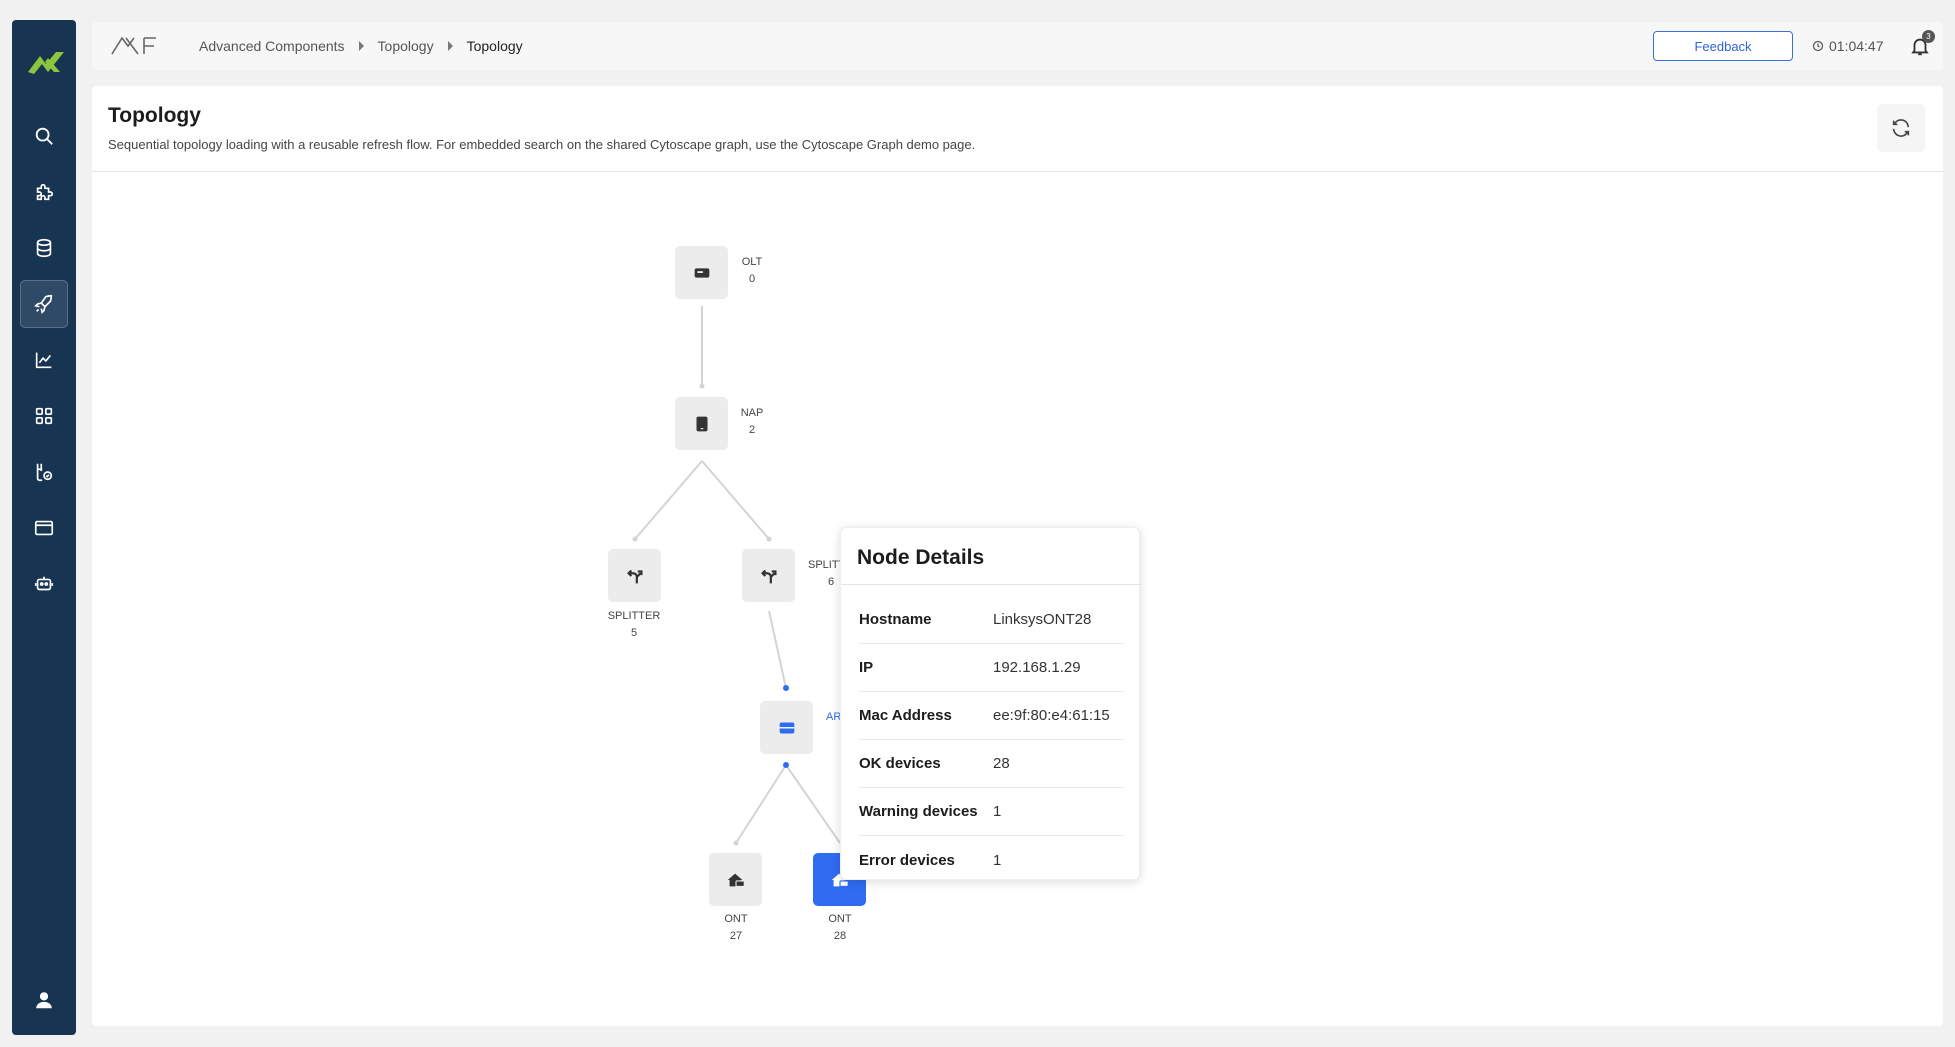 Image resolution: width=1955 pixels, height=1047 pixels. I want to click on breadcrumb-item: Topology, so click(406, 46).